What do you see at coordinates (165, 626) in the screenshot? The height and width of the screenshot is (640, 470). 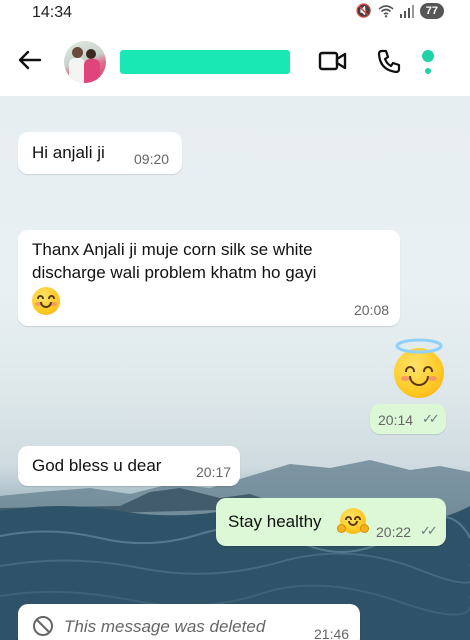 I see `deleted-message-text: This message was deleted` at bounding box center [165, 626].